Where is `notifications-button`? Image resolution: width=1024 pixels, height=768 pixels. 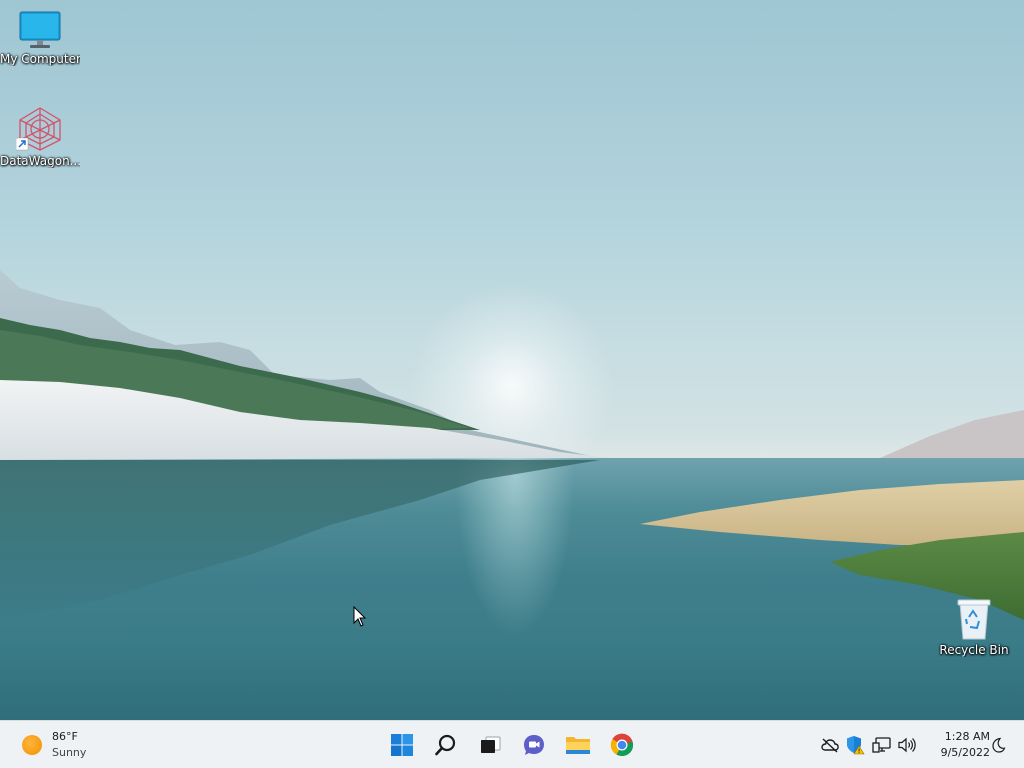
notifications-button is located at coordinates (998, 745).